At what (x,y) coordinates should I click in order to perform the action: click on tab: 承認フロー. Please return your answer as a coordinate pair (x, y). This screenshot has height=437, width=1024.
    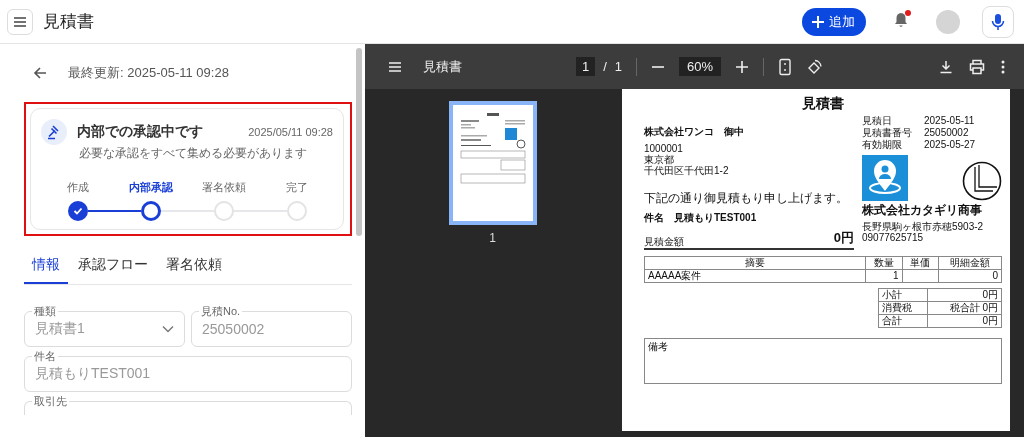
    Looking at the image, I should click on (113, 267).